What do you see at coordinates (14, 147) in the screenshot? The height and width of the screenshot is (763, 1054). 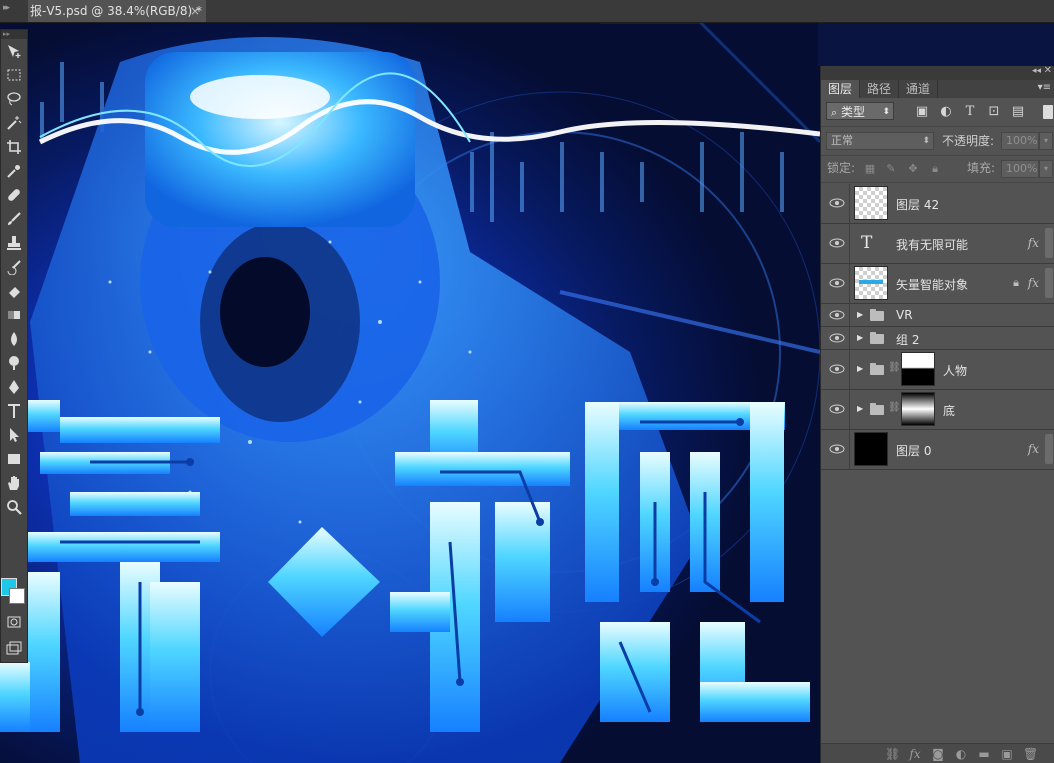 I see `crop-tool-icon` at bounding box center [14, 147].